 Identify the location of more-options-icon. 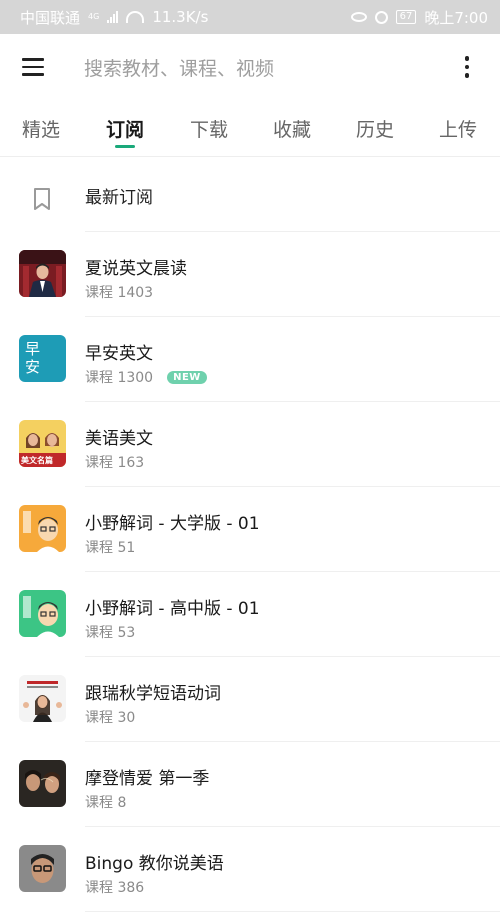
(467, 67).